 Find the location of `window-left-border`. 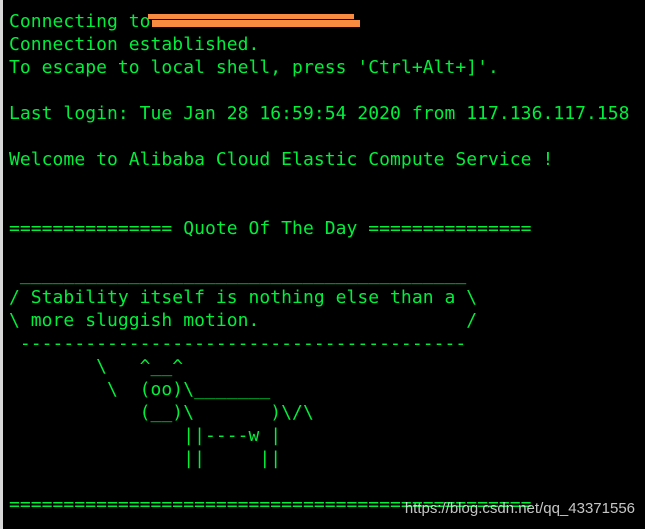

window-left-border is located at coordinates (1, 264).